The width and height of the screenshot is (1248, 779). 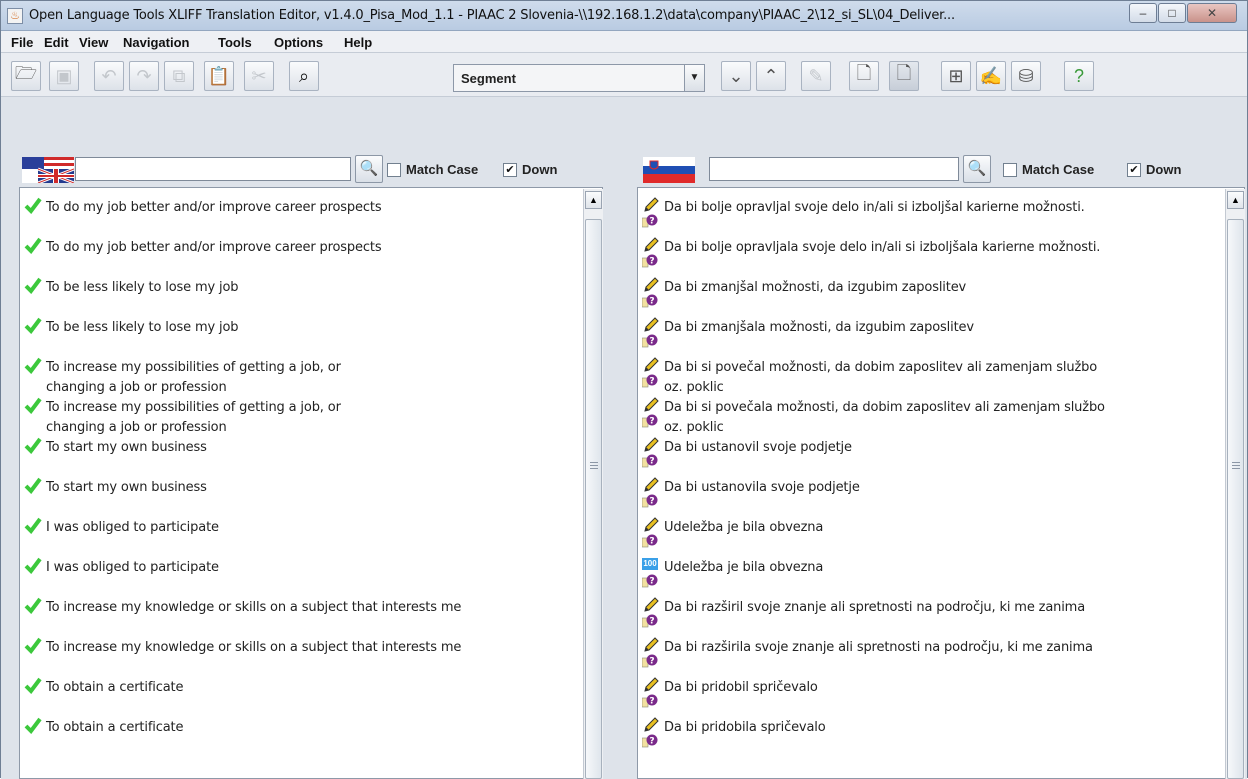 What do you see at coordinates (259, 76) in the screenshot?
I see `cut-button: ✂` at bounding box center [259, 76].